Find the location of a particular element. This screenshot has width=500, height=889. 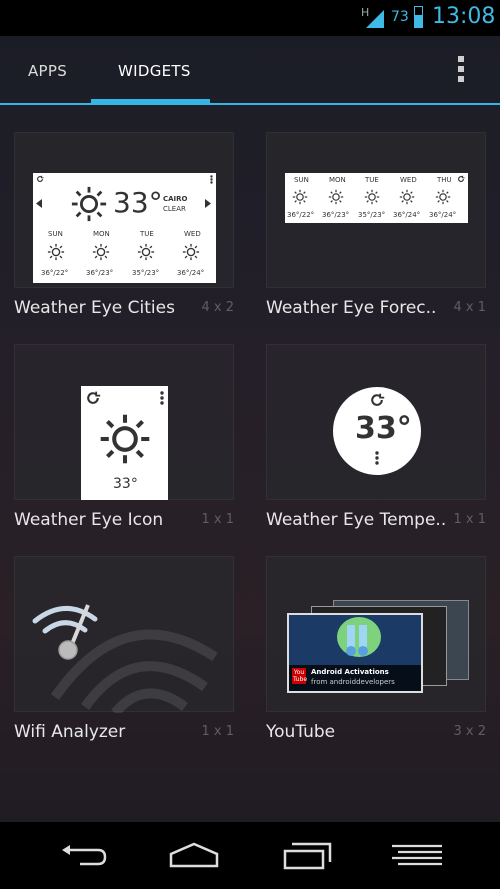

day-label: THU is located at coordinates (444, 180).